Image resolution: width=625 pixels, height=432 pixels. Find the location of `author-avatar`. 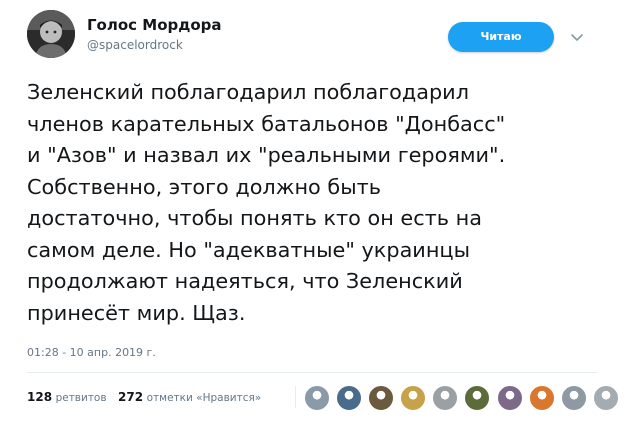

author-avatar is located at coordinates (51, 34).